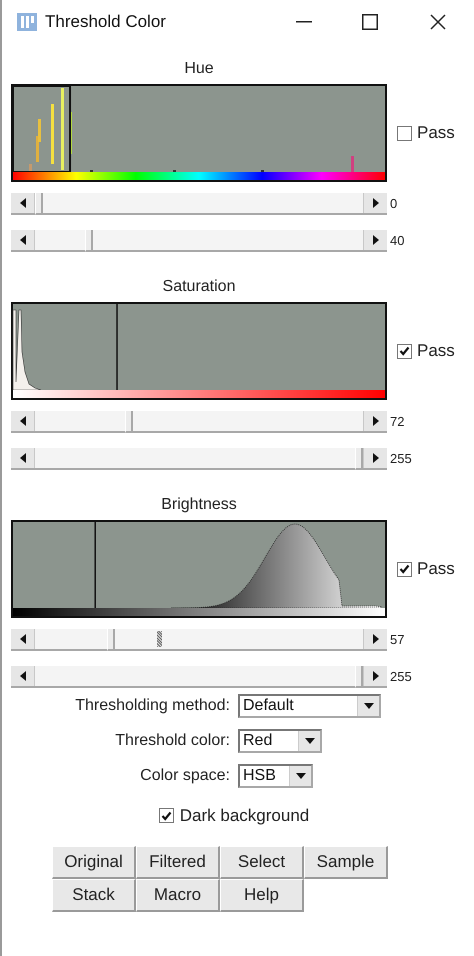  I want to click on app-icon, so click(27, 22).